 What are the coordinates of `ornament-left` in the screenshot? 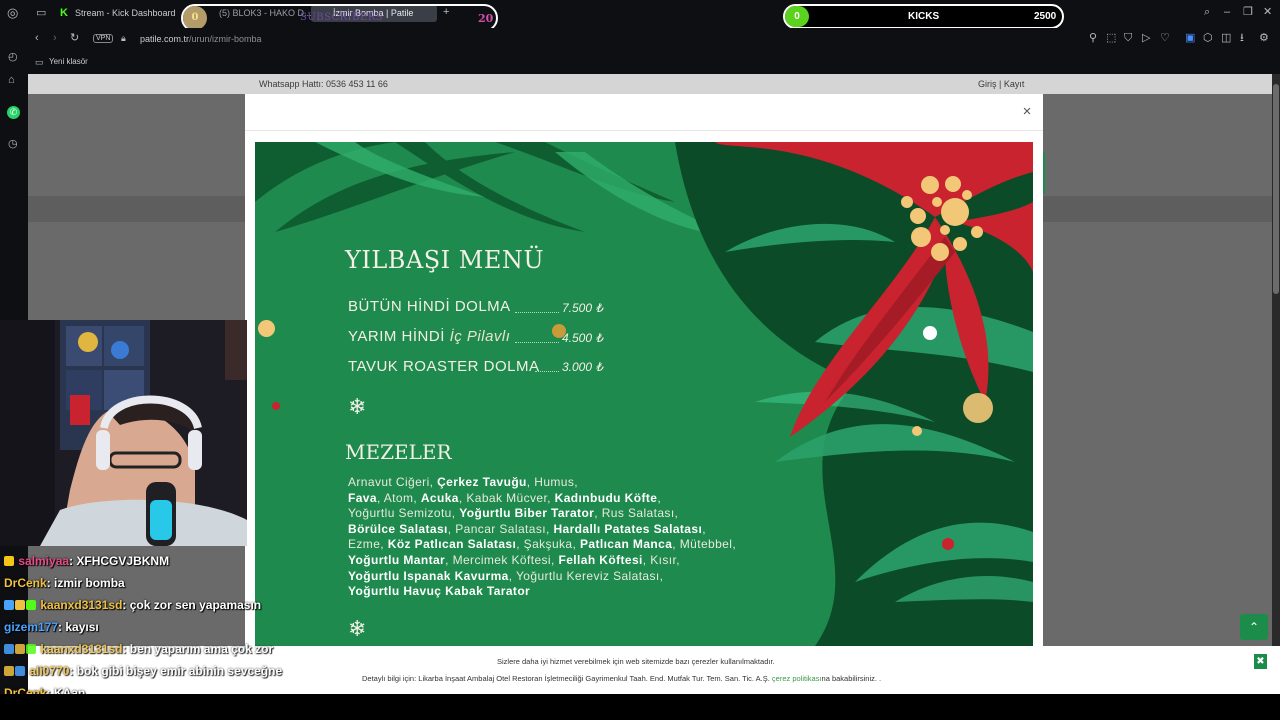 It's located at (266, 328).